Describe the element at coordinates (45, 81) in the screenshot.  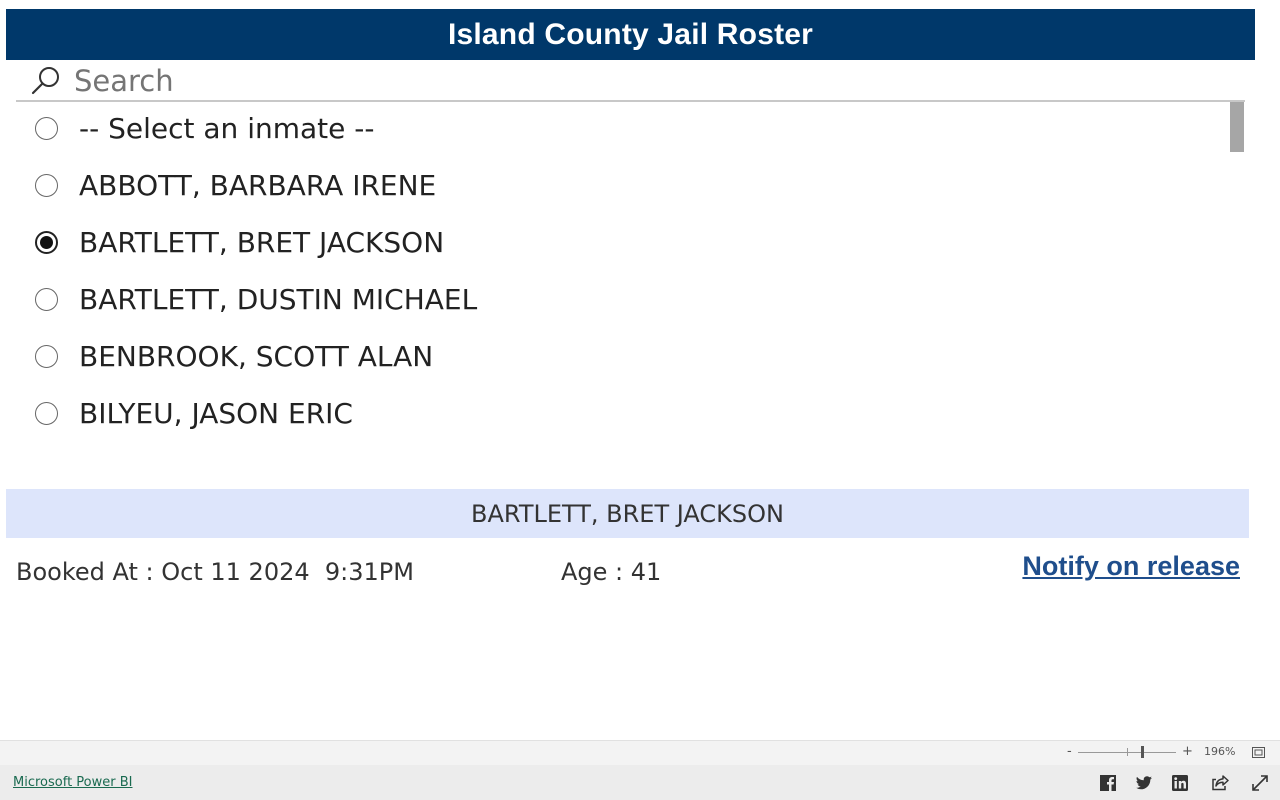
I see `search-icon` at that location.